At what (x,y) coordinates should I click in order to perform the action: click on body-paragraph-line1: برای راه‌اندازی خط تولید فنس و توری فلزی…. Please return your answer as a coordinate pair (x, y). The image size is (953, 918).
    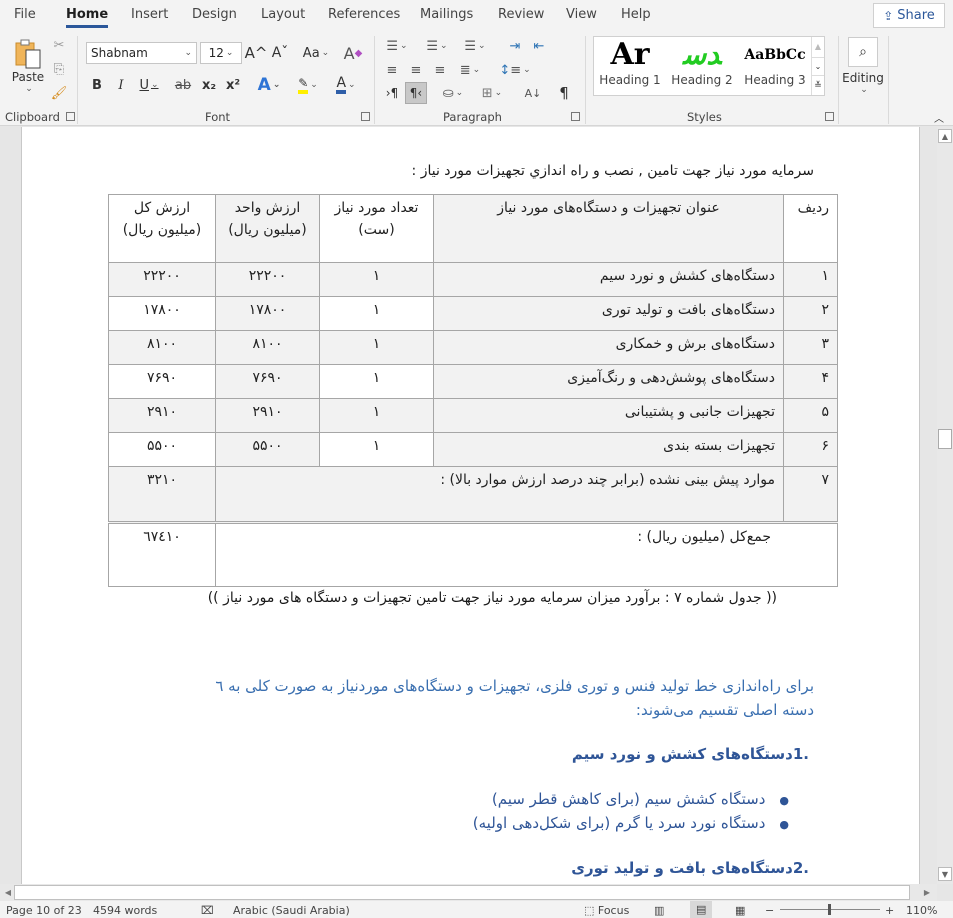
    Looking at the image, I should click on (514, 686).